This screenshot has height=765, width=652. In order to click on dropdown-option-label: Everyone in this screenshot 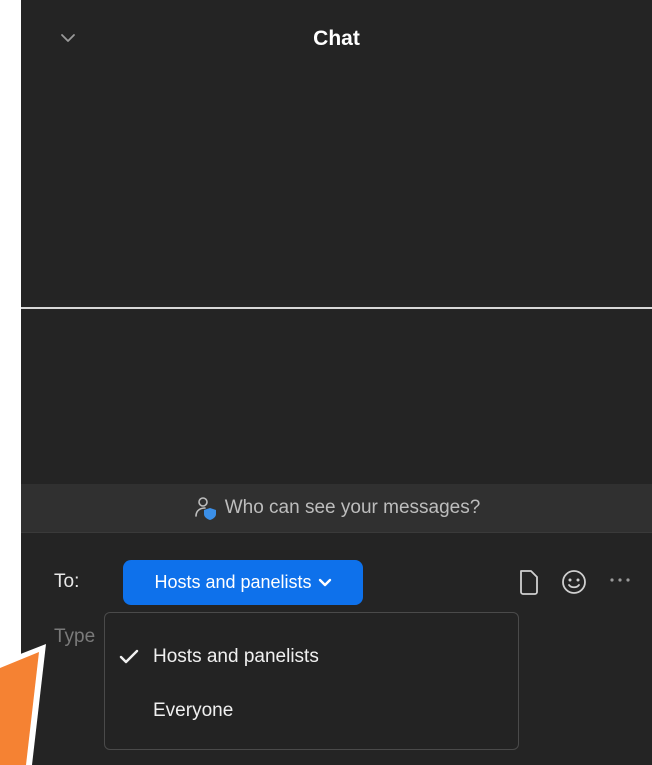, I will do `click(193, 710)`.